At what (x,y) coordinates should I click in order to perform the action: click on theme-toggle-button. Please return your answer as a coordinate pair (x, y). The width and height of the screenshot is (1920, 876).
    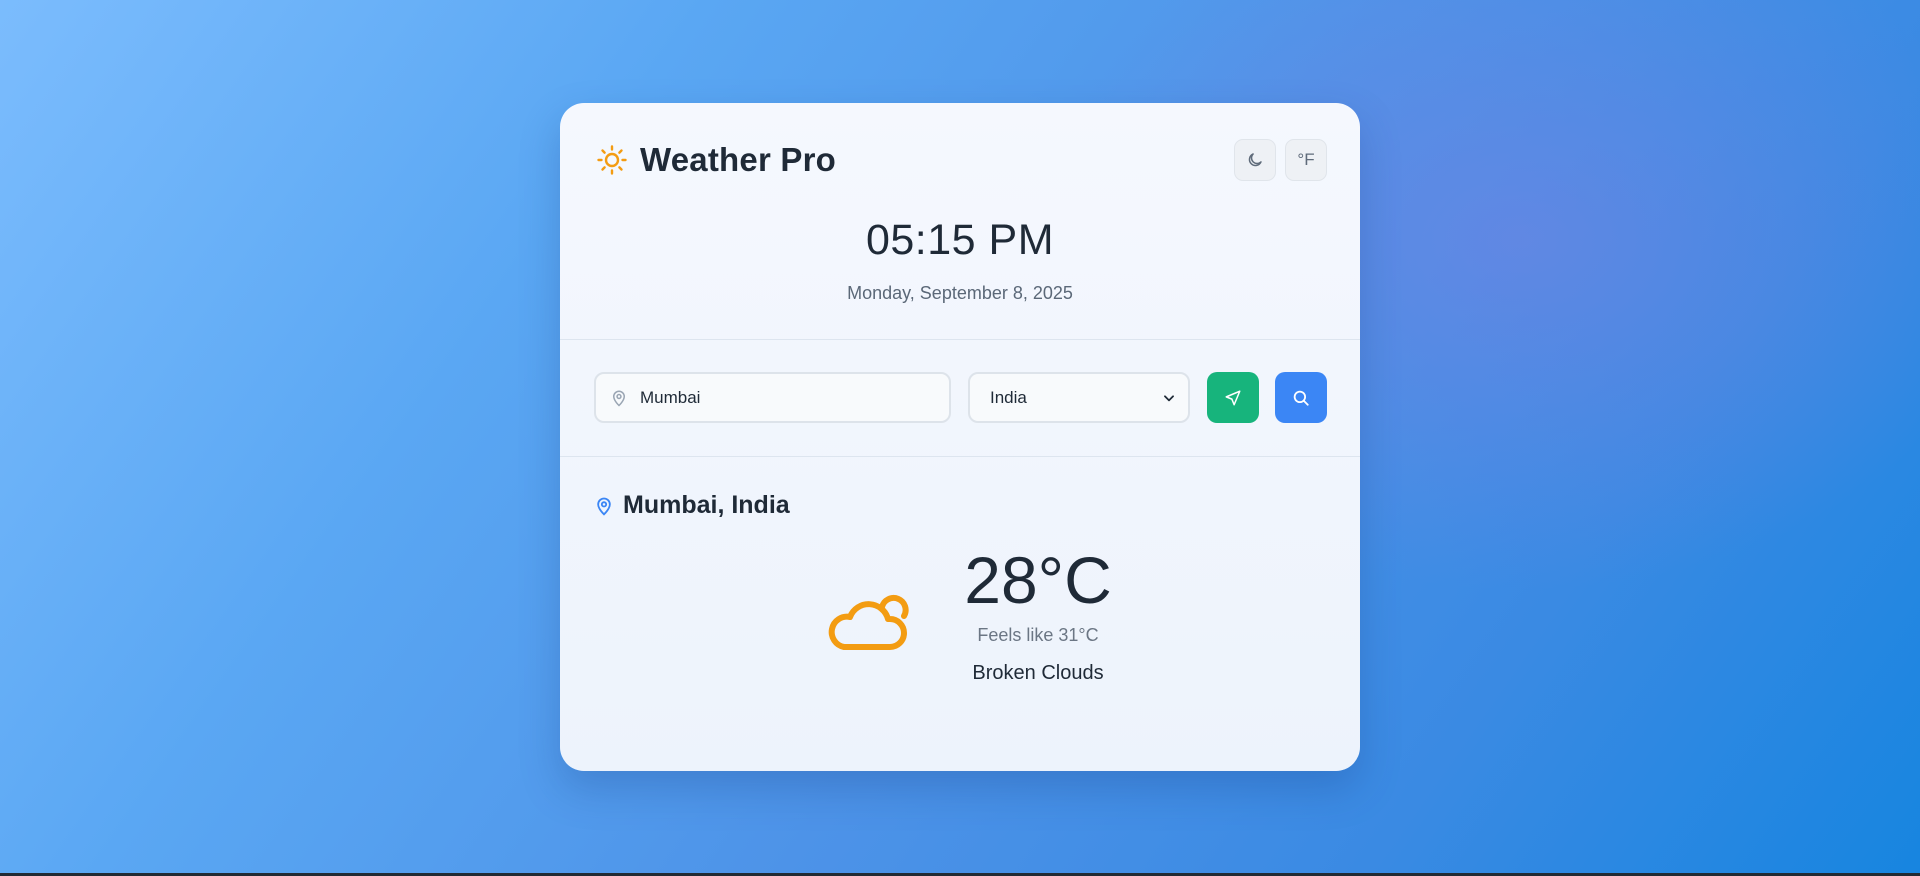
    Looking at the image, I should click on (1255, 160).